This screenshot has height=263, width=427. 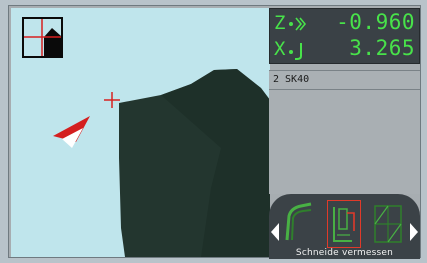 I want to click on z-coordinate-row: Z -0.960, so click(x=345, y=23).